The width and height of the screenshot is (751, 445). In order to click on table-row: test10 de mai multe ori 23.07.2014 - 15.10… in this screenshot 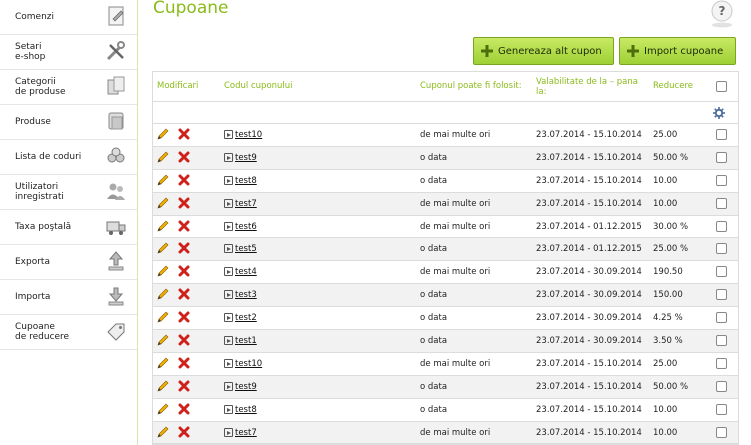, I will do `click(445, 364)`.